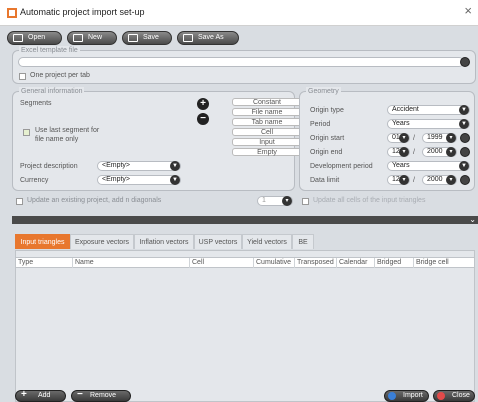  I want to click on save-label: Save, so click(151, 37).